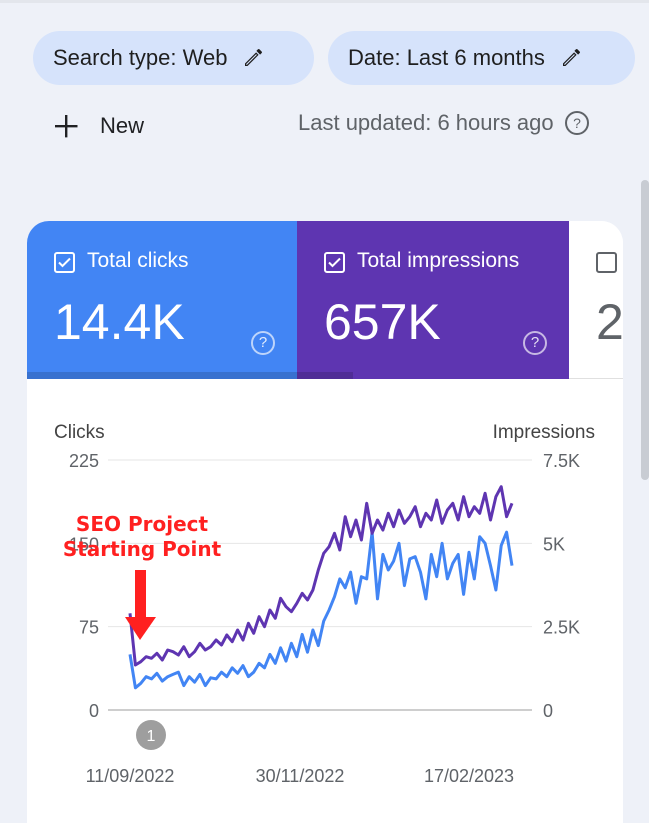 The height and width of the screenshot is (823, 649). I want to click on x-axis-tick-label: 11/09/2022, so click(130, 776).